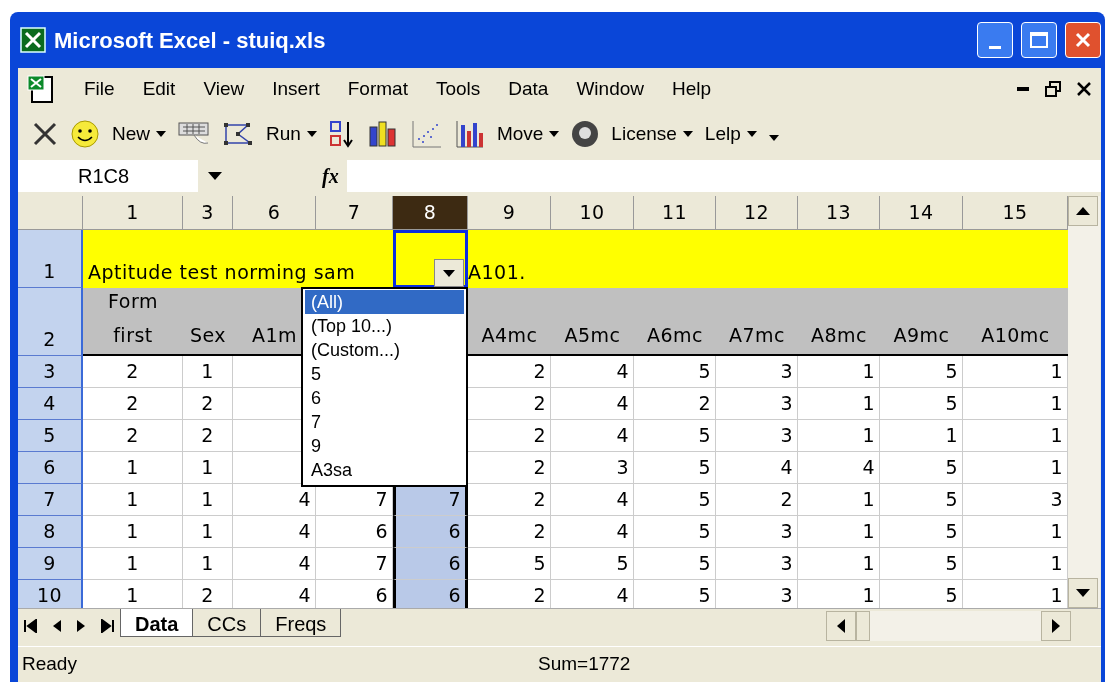  Describe the element at coordinates (50, 594) in the screenshot. I see `row-header: 10` at that location.